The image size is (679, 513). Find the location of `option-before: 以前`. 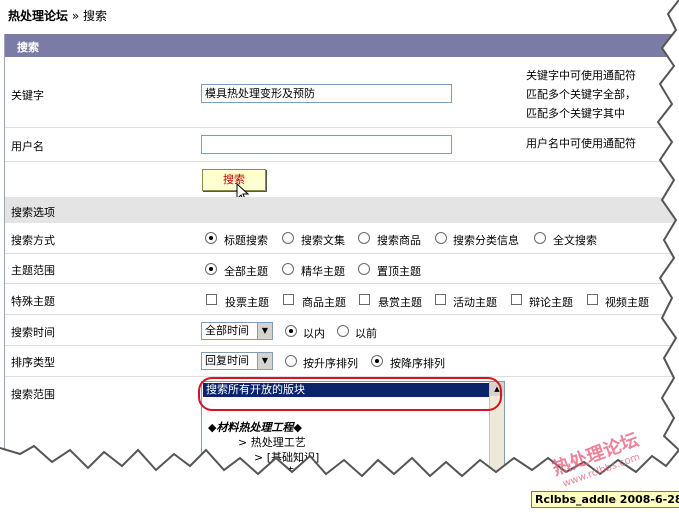

option-before: 以前 is located at coordinates (366, 333).